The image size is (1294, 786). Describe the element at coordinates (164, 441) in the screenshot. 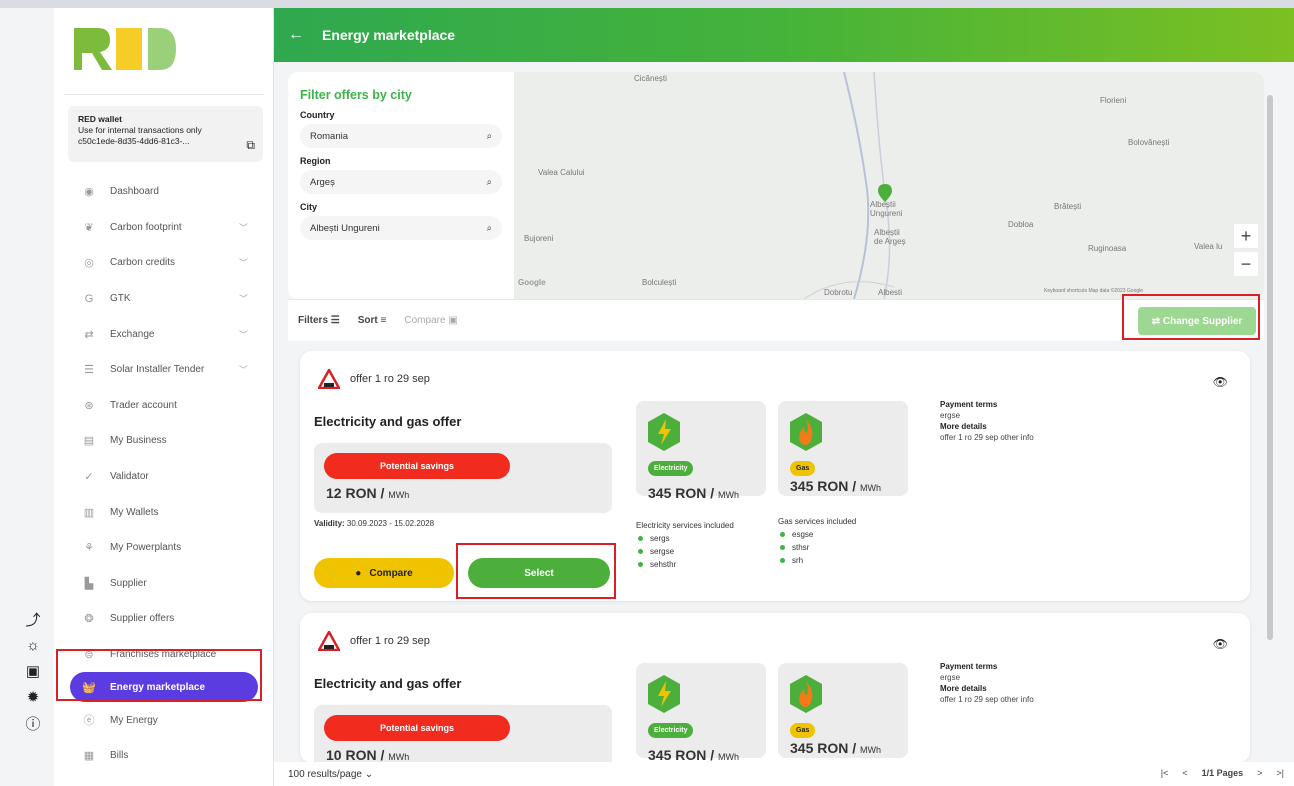

I see `sidebar-item-my-business: ▤ My Business` at that location.